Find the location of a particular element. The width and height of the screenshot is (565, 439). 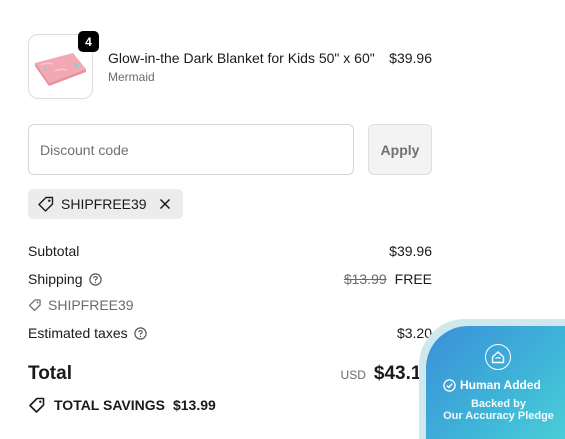

shipping-code-label: SHIPFREE39 is located at coordinates (91, 305).